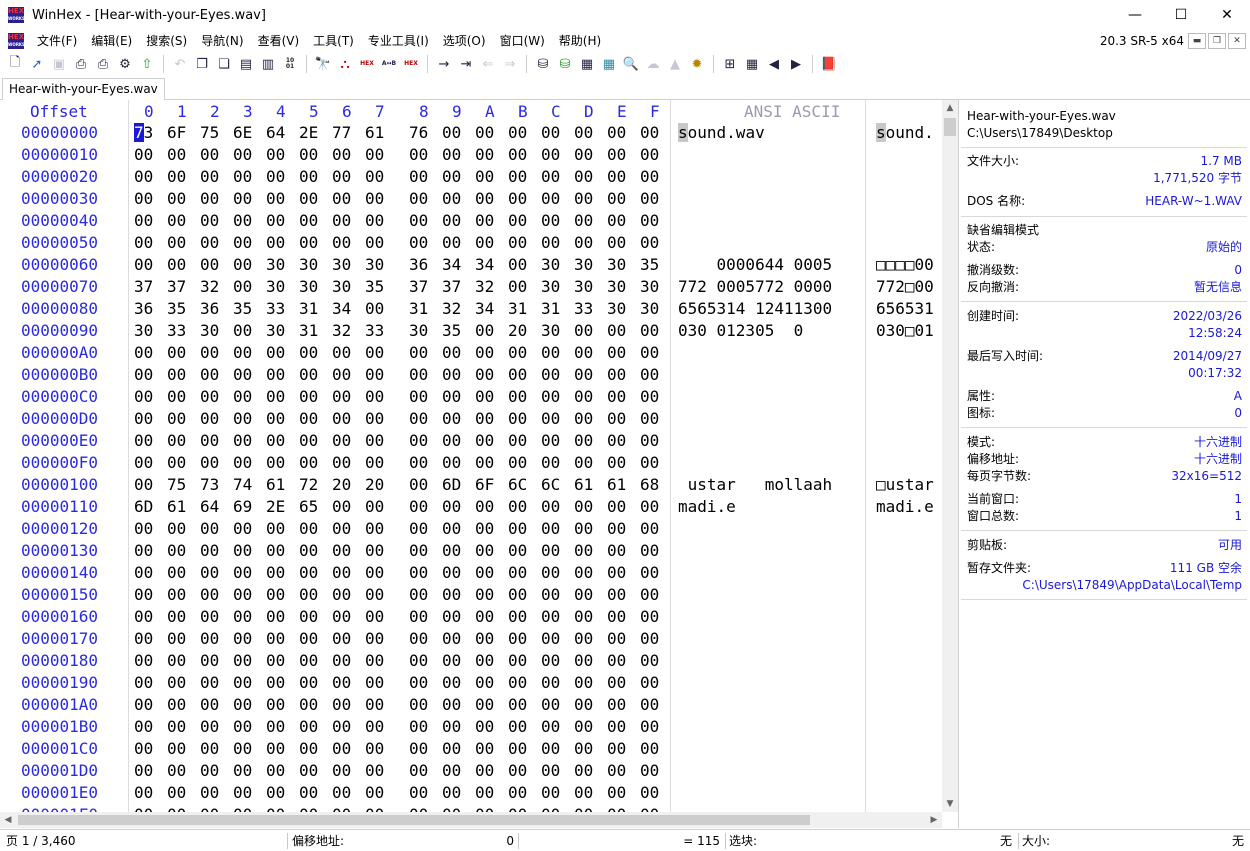 This screenshot has width=1250, height=851. What do you see at coordinates (444, 64) in the screenshot?
I see `goto-offset-icon: →` at bounding box center [444, 64].